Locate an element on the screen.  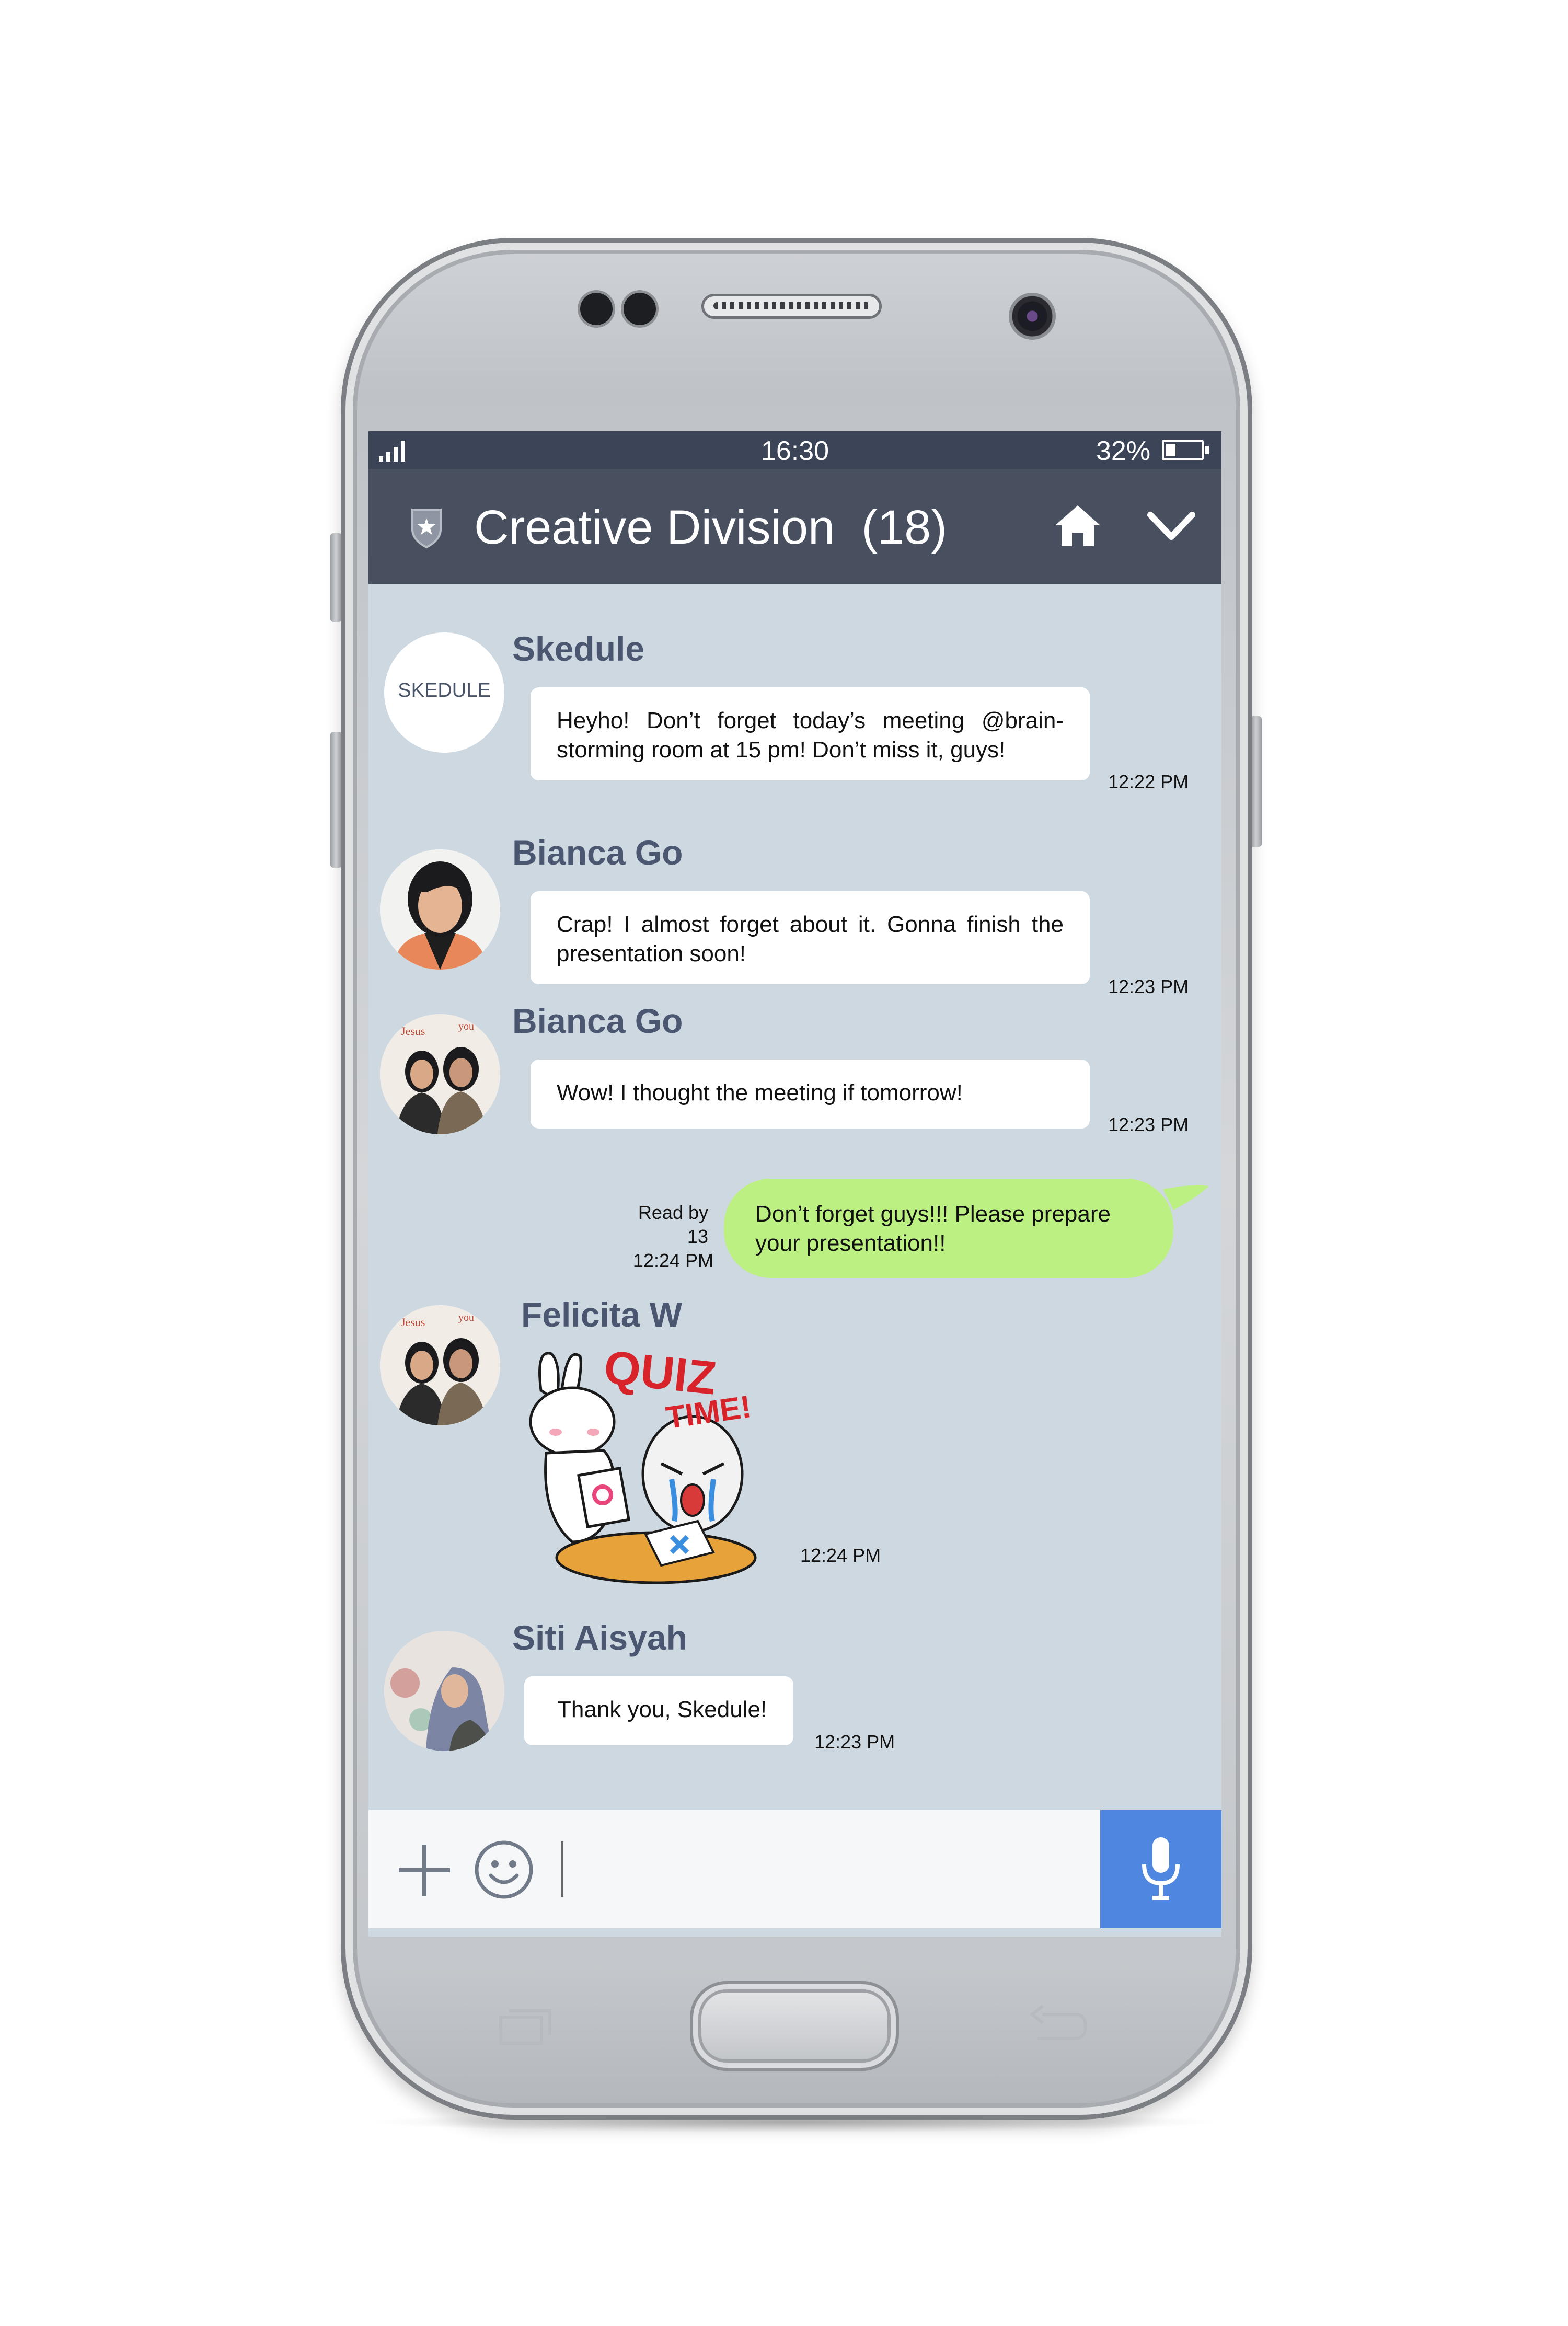
microphone-icon is located at coordinates (1161, 1868).